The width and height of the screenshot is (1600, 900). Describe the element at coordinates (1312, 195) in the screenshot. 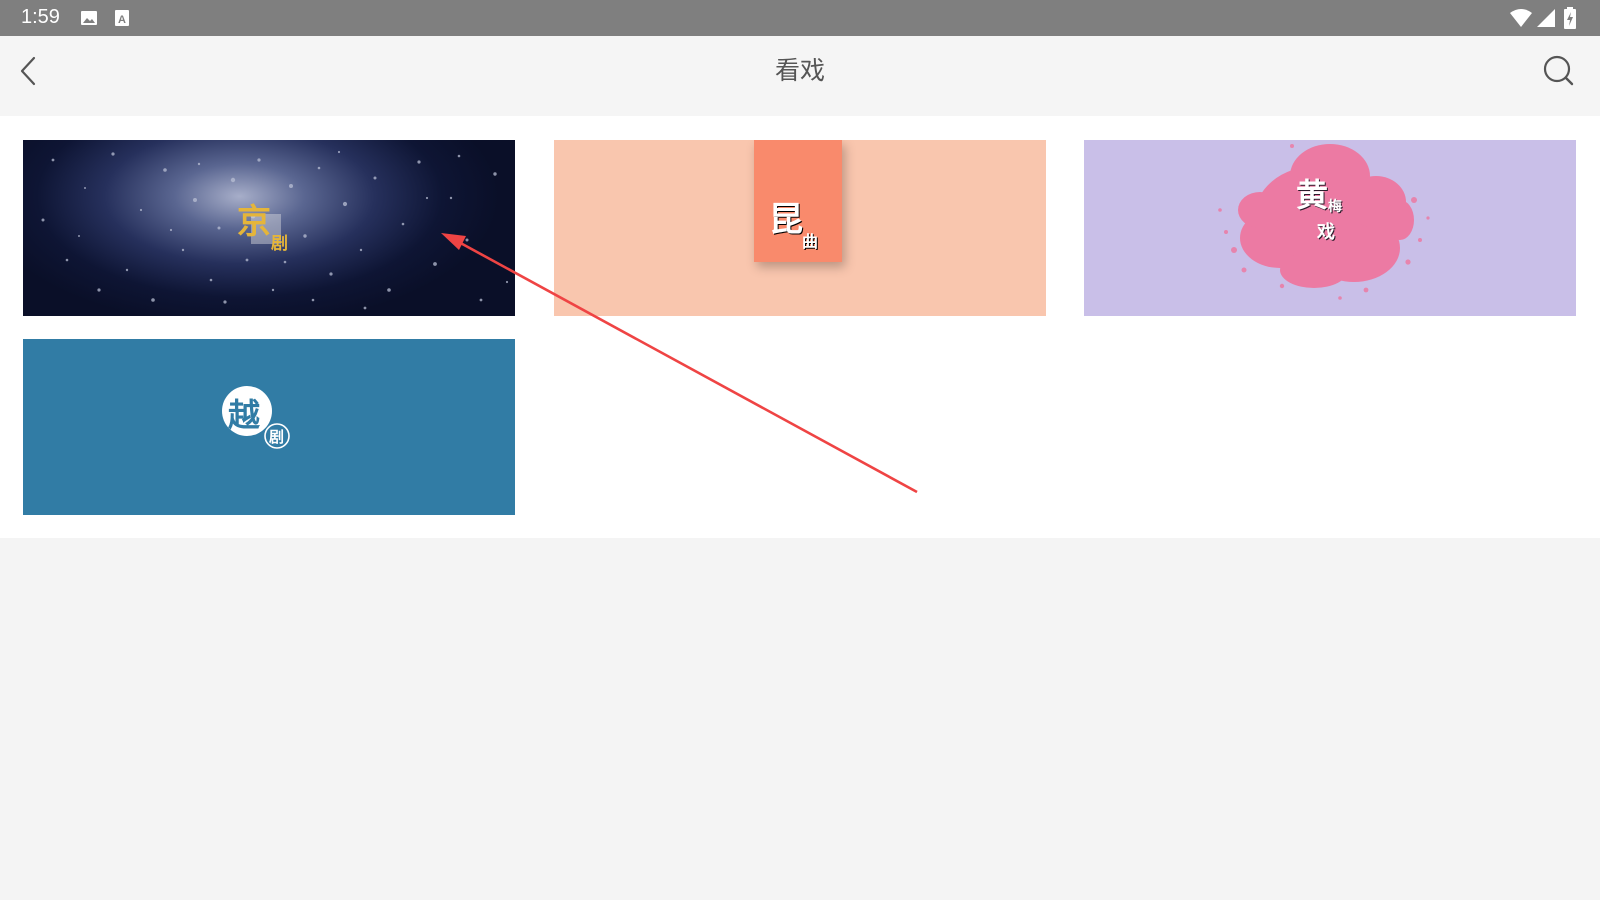

I see `category-title-char: 黄` at that location.